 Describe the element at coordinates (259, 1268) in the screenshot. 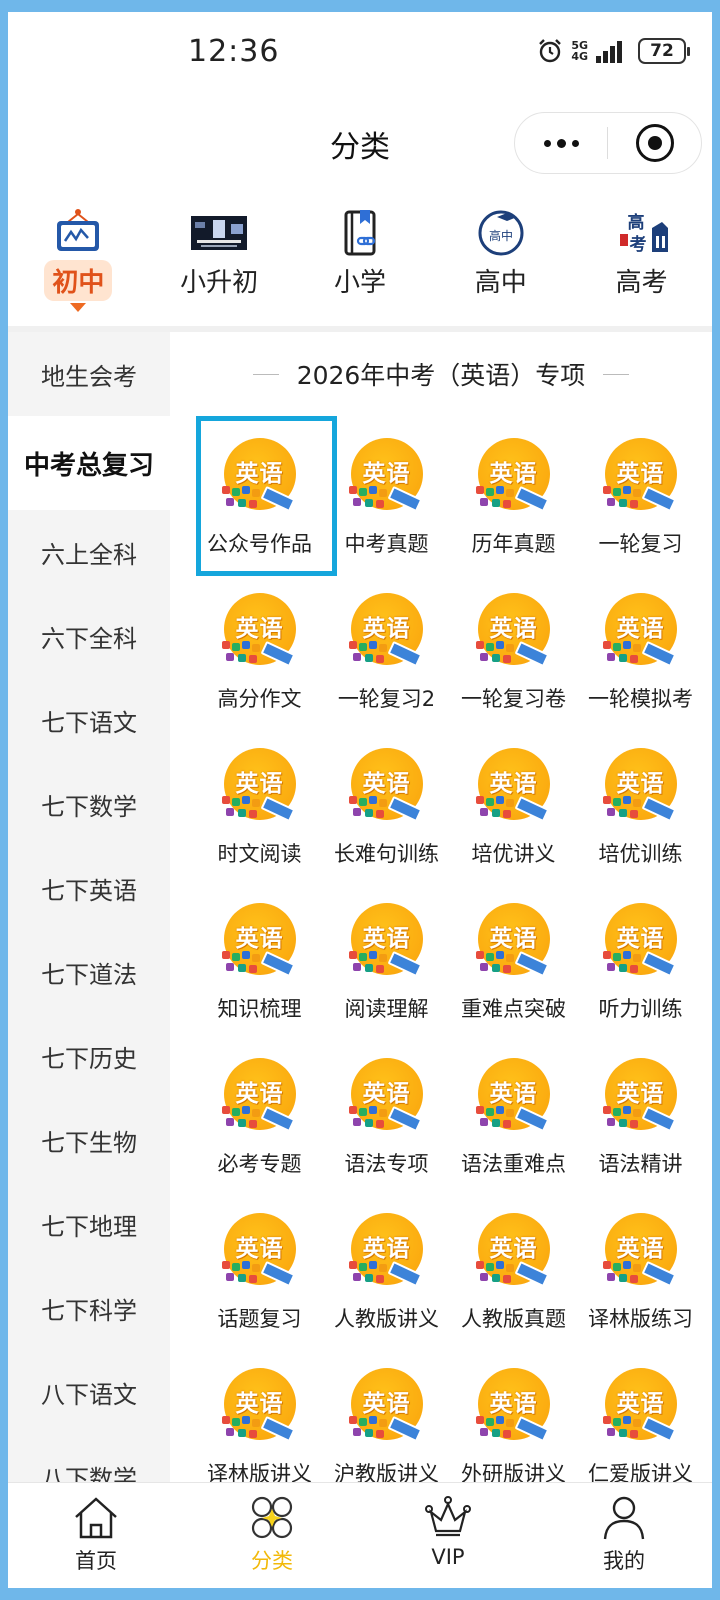

I see `topic-item: 英语 话题复习` at that location.